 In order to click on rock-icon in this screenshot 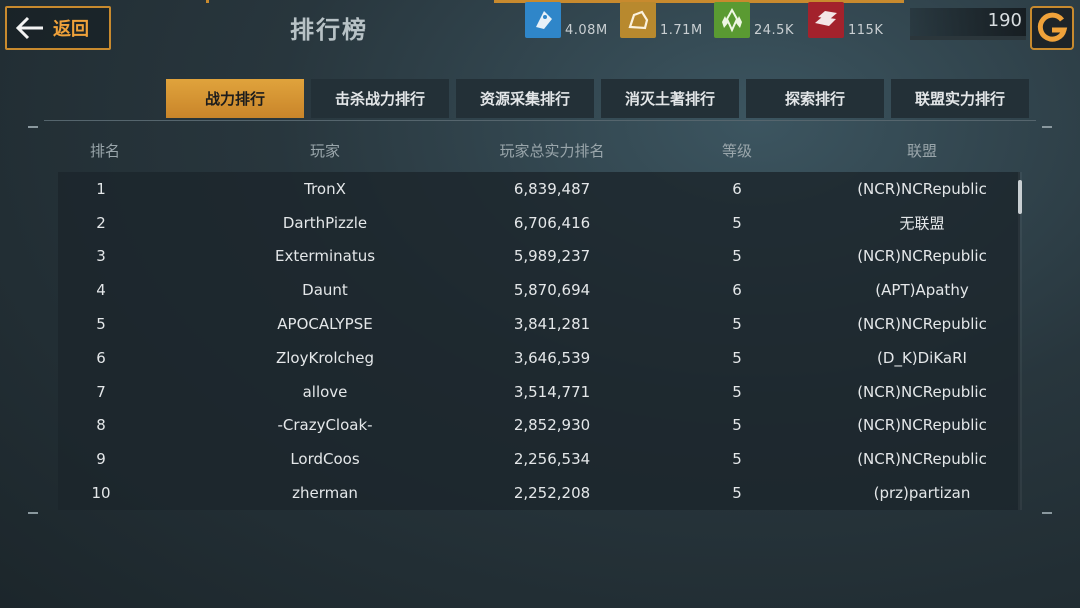, I will do `click(638, 20)`.